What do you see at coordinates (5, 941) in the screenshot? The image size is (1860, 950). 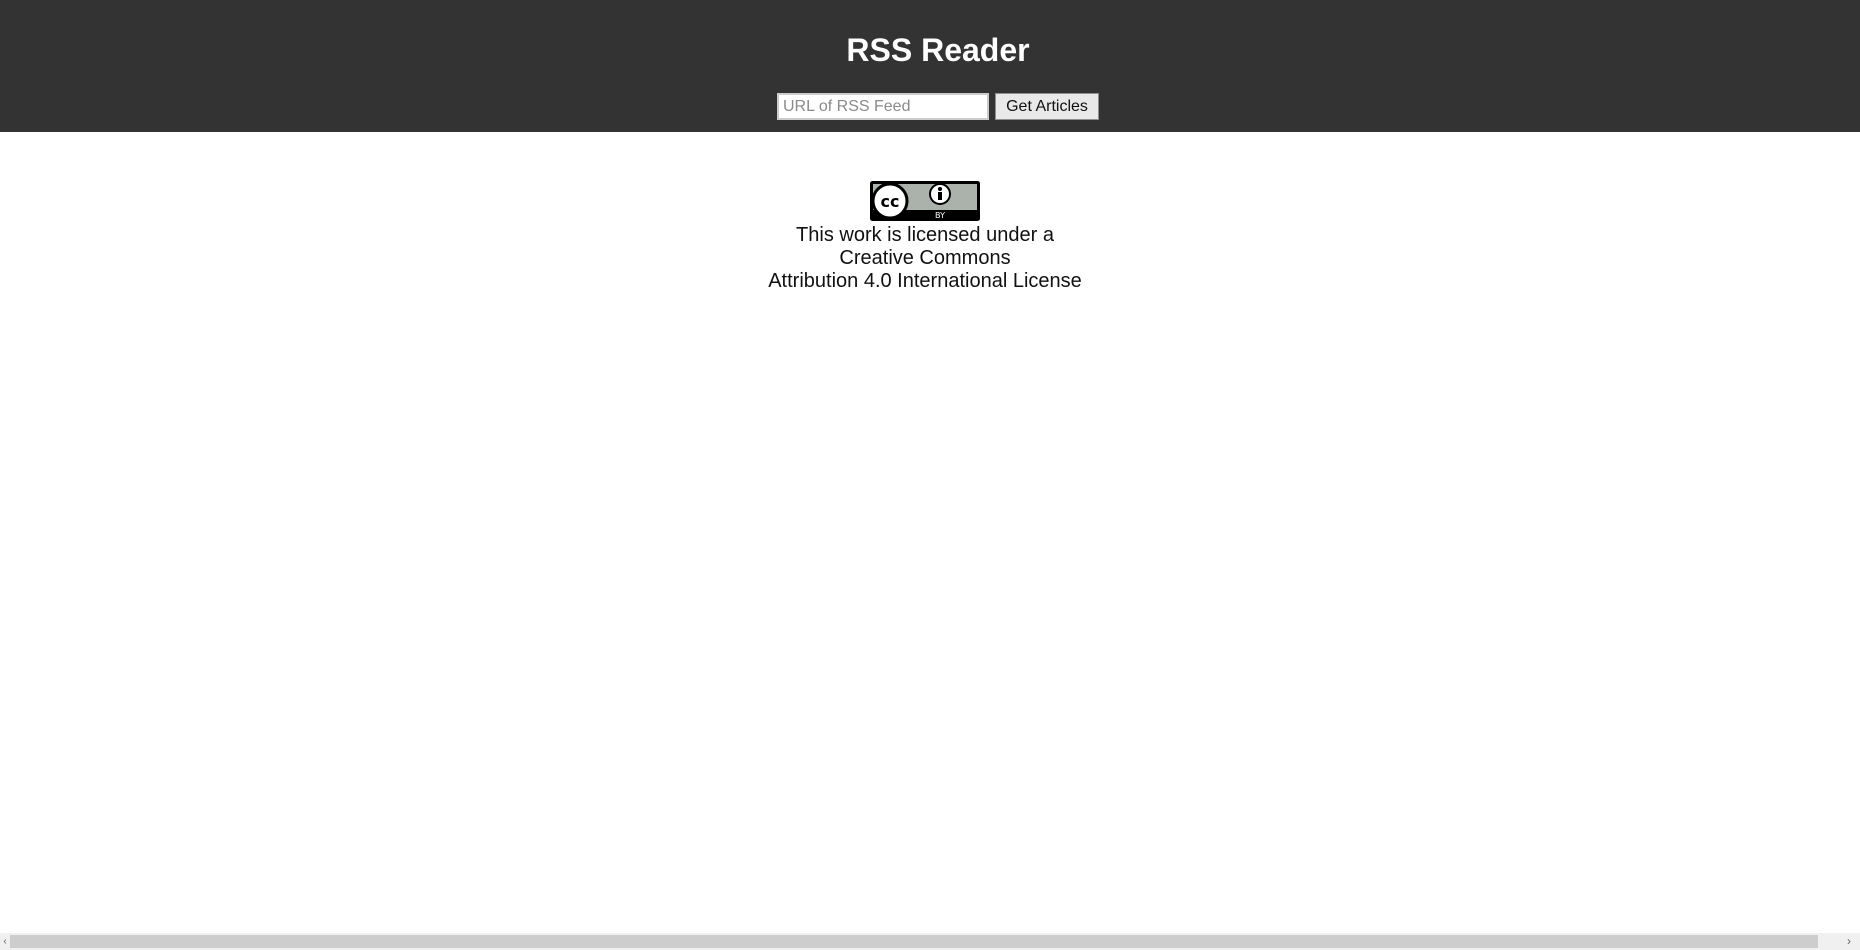 I see `scroll-left-arrow-icon: ‹` at bounding box center [5, 941].